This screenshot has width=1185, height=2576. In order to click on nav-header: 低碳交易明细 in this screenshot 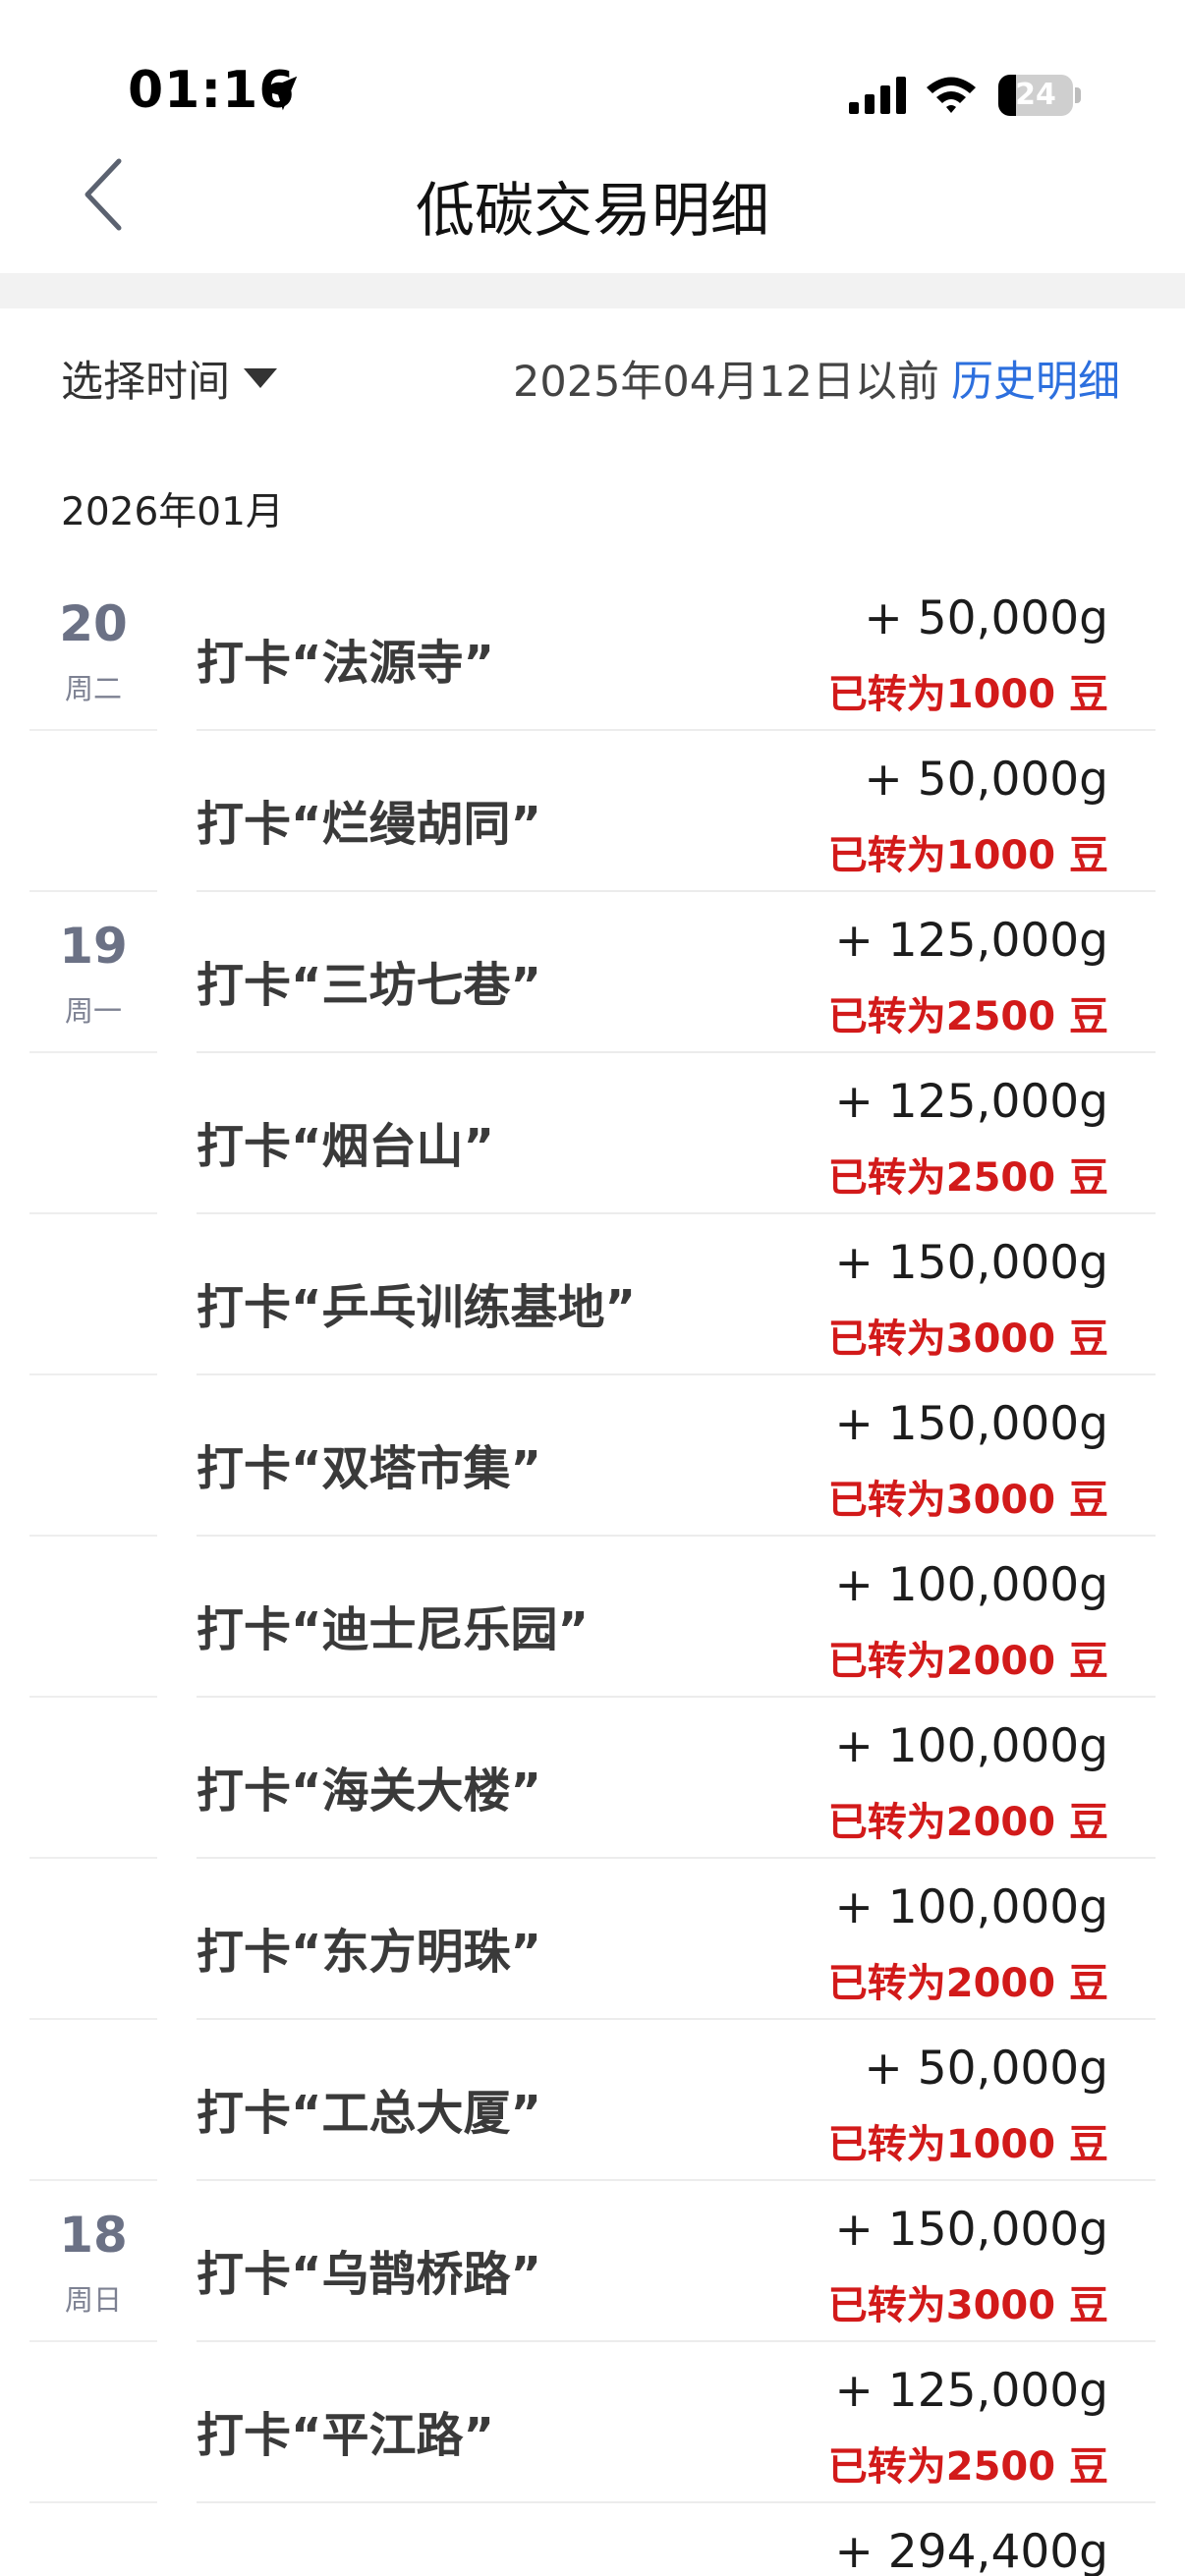, I will do `click(592, 210)`.